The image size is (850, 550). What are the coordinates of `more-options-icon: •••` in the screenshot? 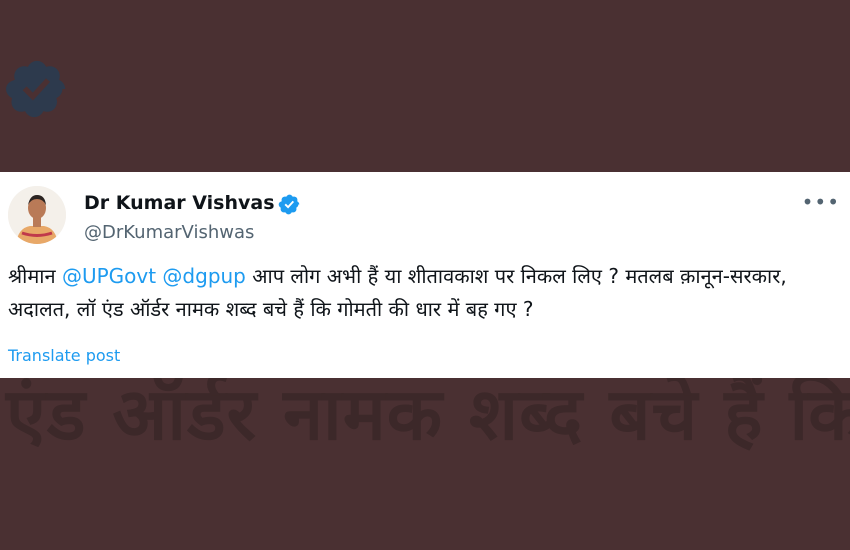 It's located at (821, 202).